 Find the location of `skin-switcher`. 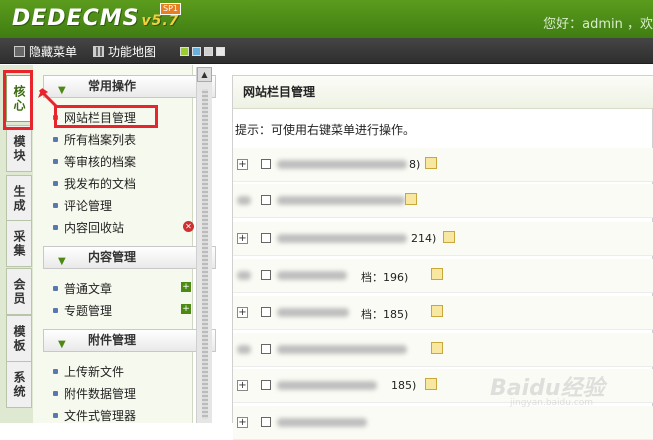

skin-switcher is located at coordinates (202, 51).